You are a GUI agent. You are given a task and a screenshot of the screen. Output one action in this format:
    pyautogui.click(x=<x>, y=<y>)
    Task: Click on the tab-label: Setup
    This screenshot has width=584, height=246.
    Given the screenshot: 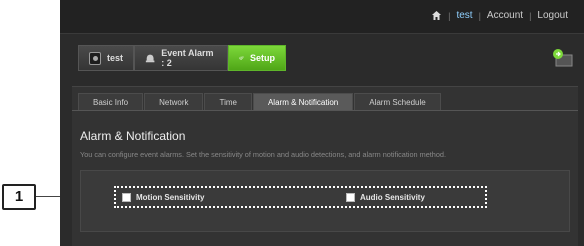 What is the action you would take?
    pyautogui.click(x=262, y=58)
    